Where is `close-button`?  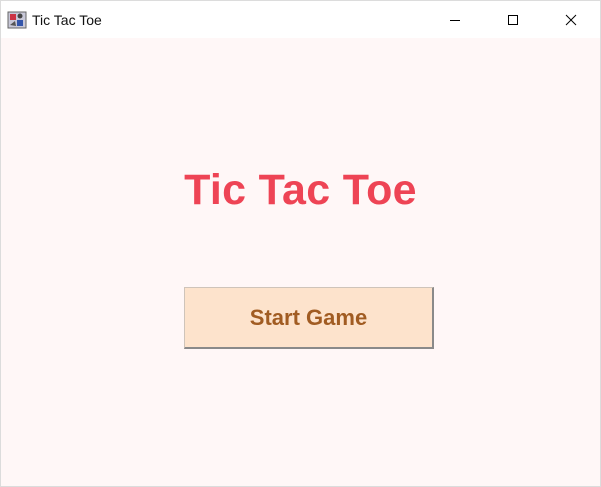 close-button is located at coordinates (571, 19).